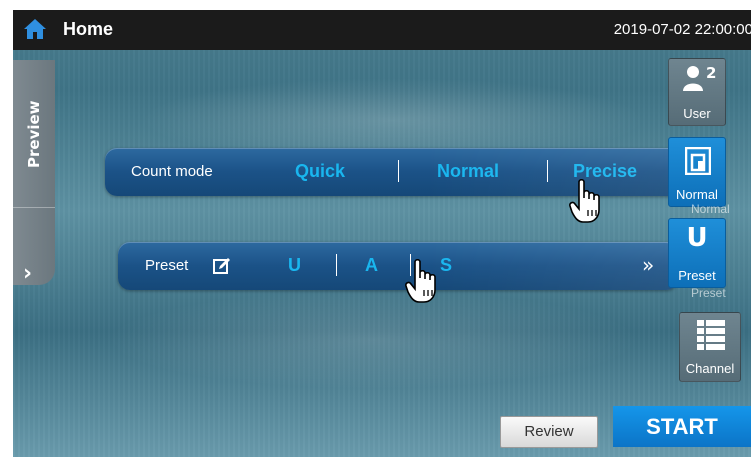 The image size is (751, 457). Describe the element at coordinates (697, 275) in the screenshot. I see `preset-button-label: Preset` at that location.